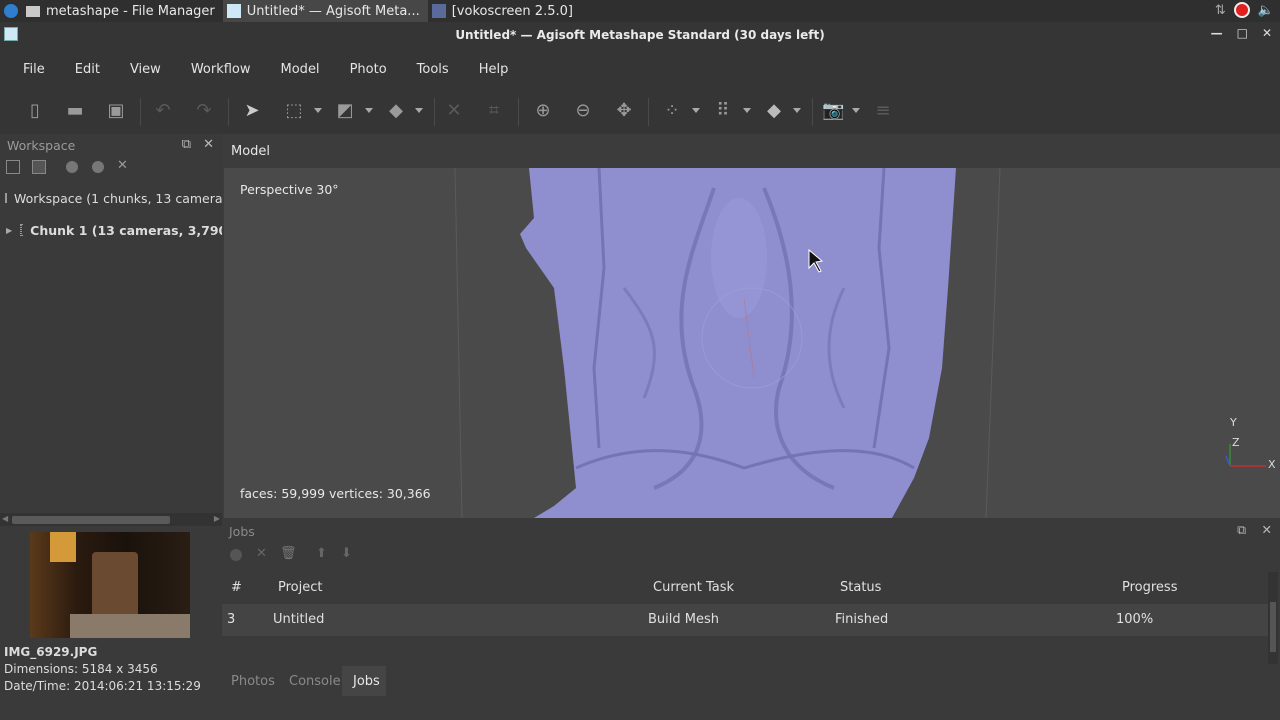 The width and height of the screenshot is (1280, 720). I want to click on move-down-icon: ⬇, so click(346, 553).